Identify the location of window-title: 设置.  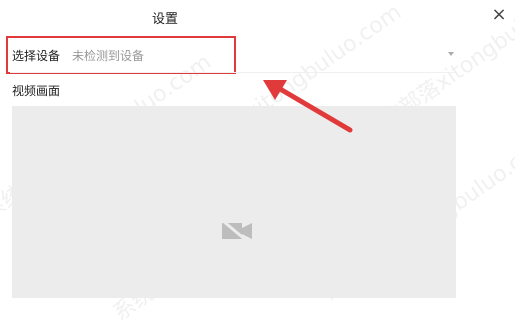
(164, 19).